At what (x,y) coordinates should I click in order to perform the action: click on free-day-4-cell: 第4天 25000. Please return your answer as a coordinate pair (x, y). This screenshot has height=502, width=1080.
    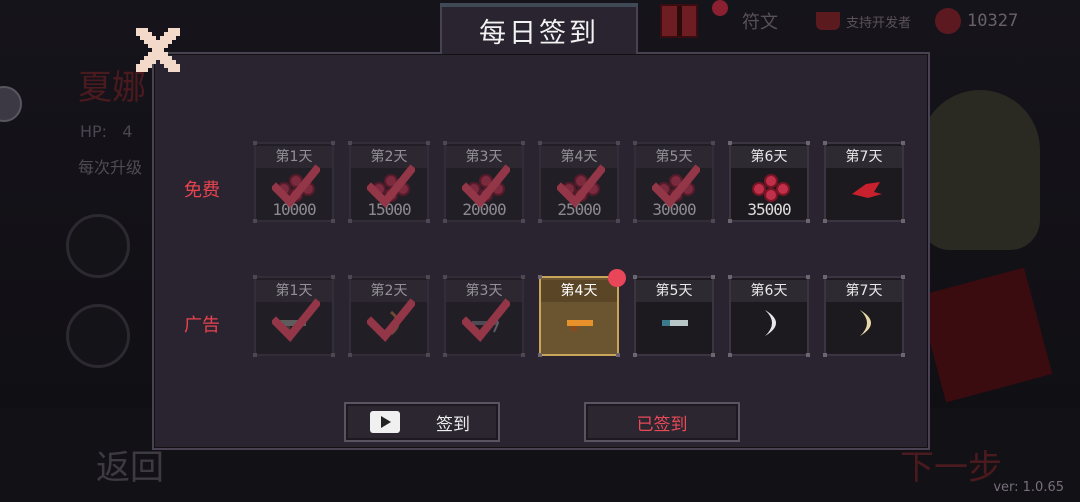
    Looking at the image, I should click on (579, 182).